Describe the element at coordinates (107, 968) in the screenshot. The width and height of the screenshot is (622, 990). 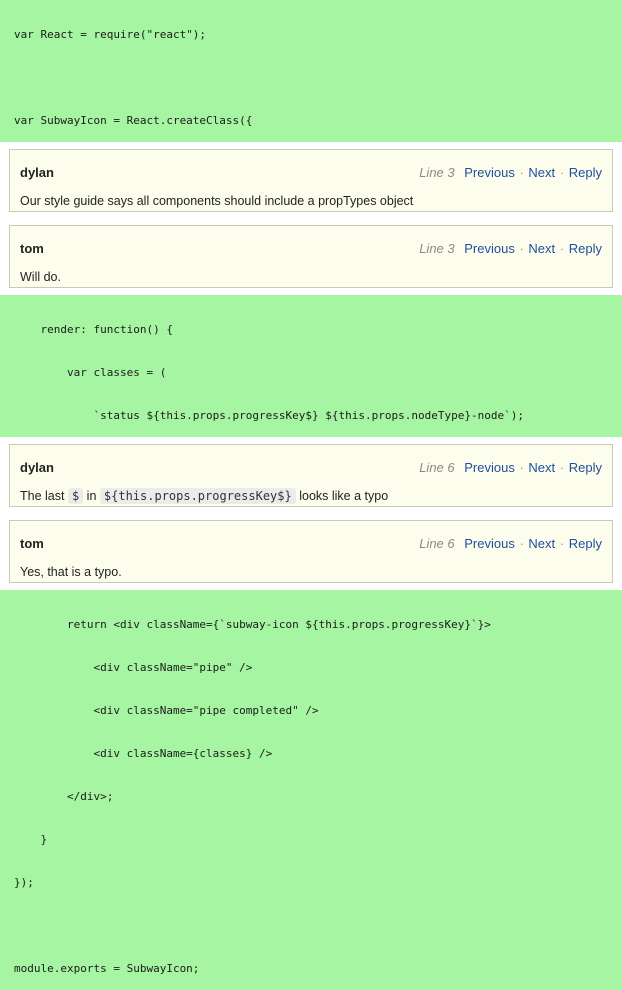
I see `code-line: module.exports = SubwayIcon;` at that location.